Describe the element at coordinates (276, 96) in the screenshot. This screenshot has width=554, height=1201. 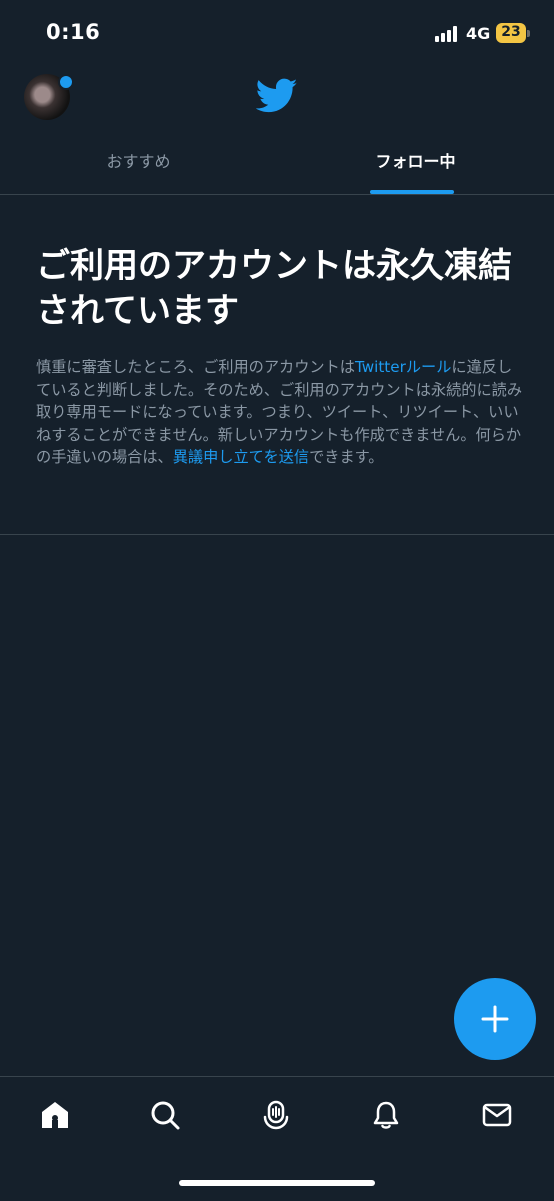
I see `twitter-bird-icon` at that location.